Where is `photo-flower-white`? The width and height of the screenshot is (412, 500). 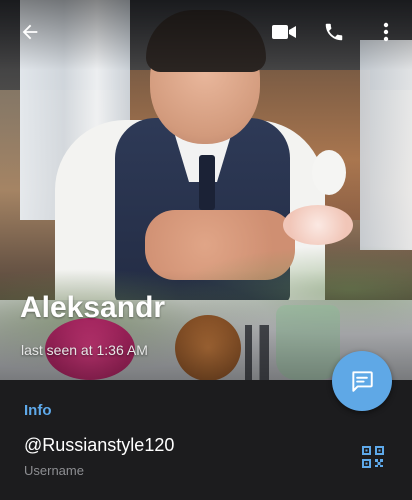
photo-flower-white is located at coordinates (329, 172).